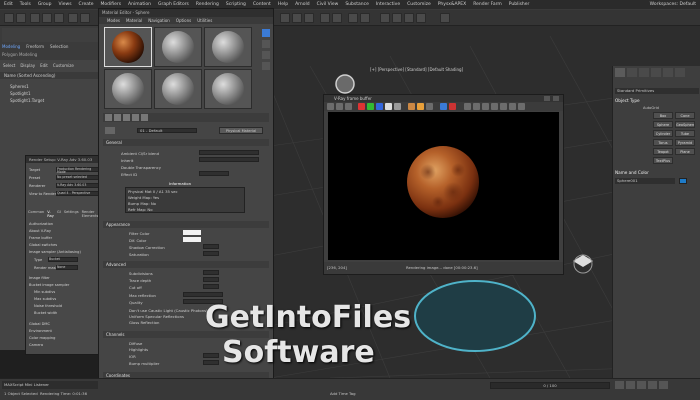 The image size is (700, 400). What do you see at coordinates (178, 47) in the screenshot?
I see `material-slot` at bounding box center [178, 47].